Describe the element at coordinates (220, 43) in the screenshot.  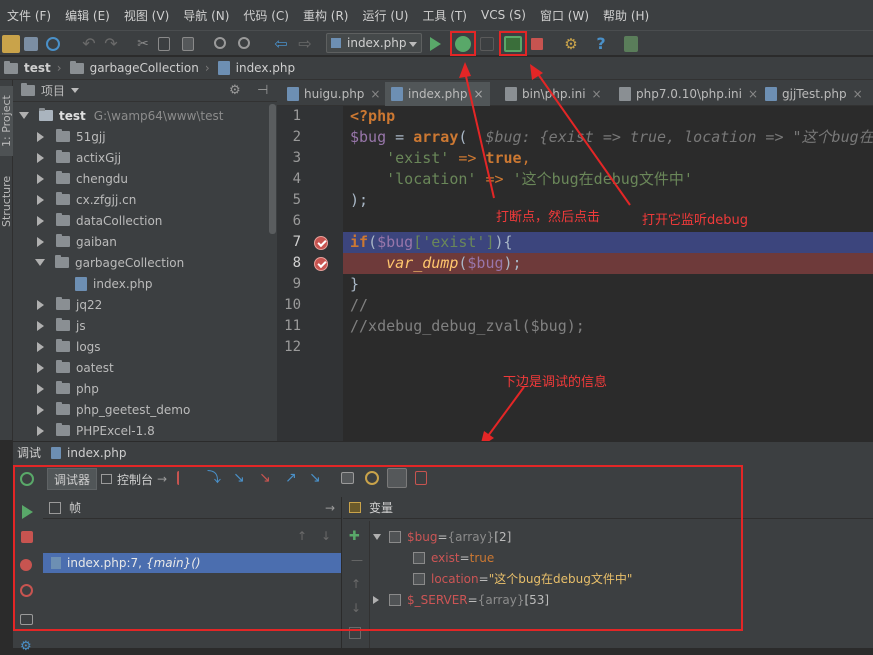
I see `find-icon` at that location.